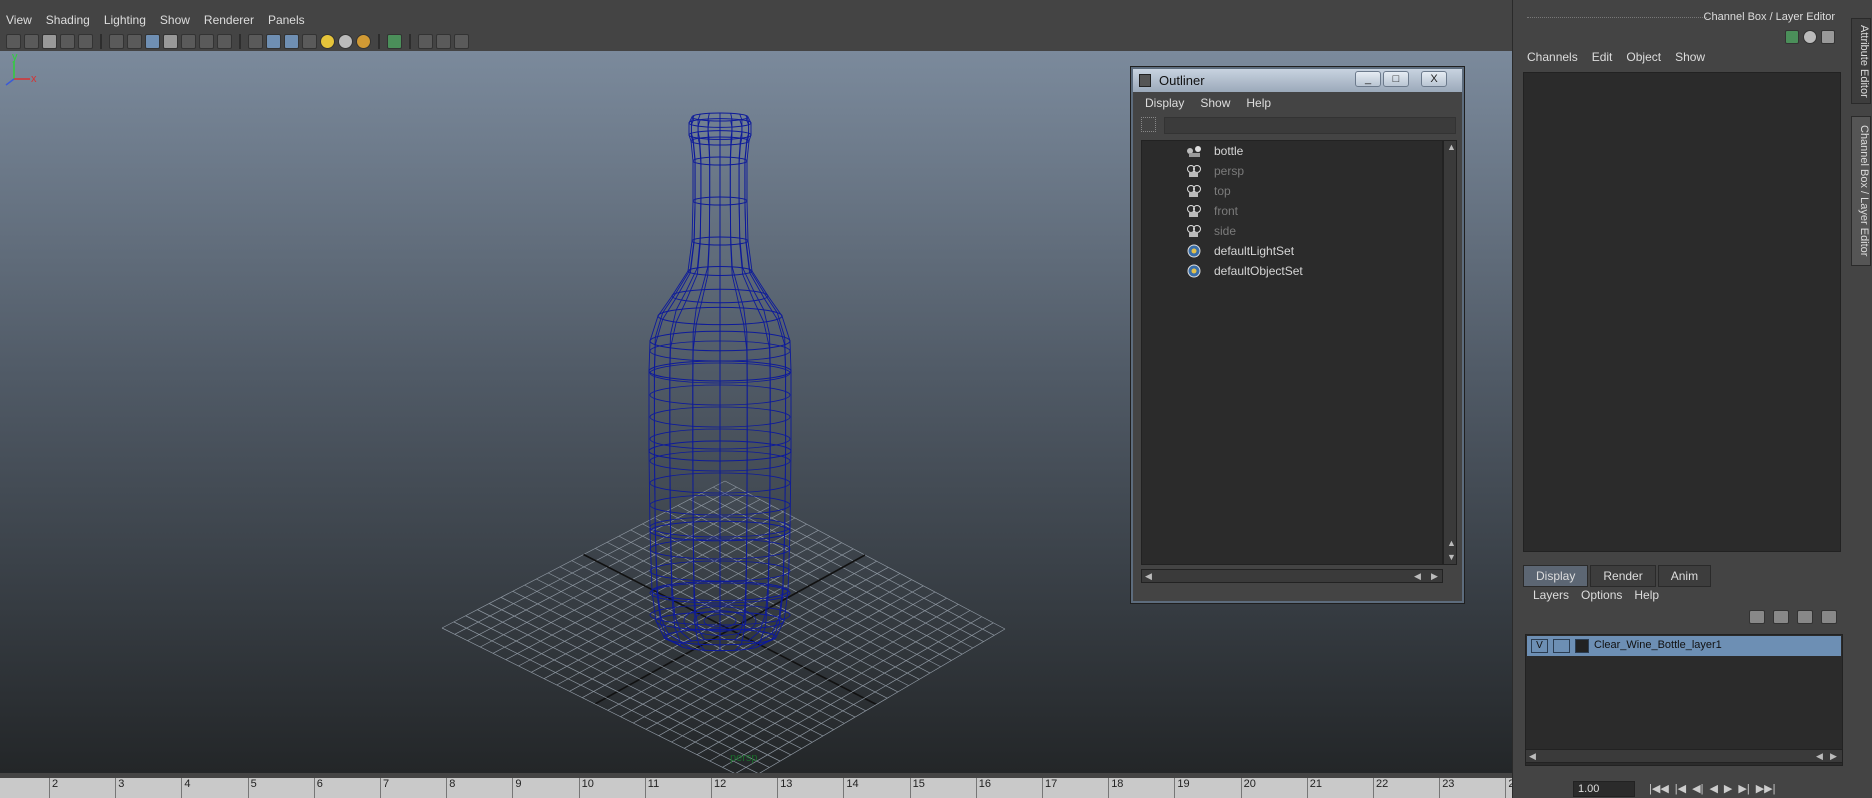  I want to click on xray-icon, so click(425, 41).